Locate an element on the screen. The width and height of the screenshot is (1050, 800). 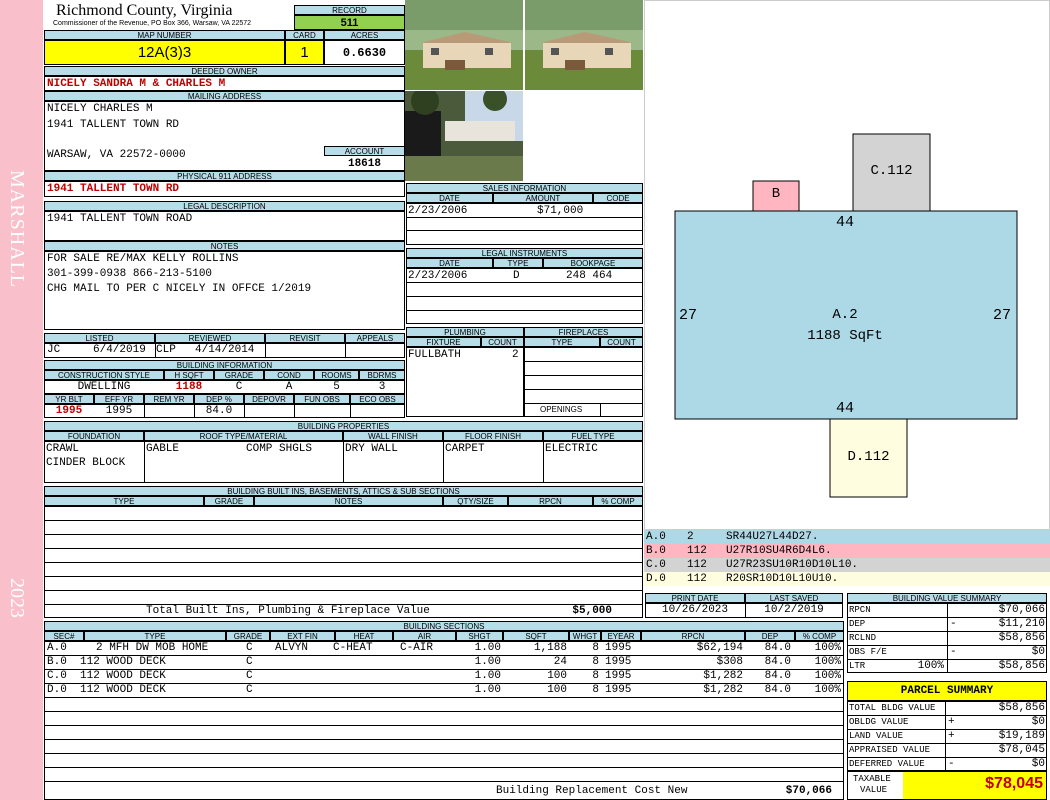
prop-col-roof: ROOF TYPE/MATERIAL is located at coordinates (243, 436).